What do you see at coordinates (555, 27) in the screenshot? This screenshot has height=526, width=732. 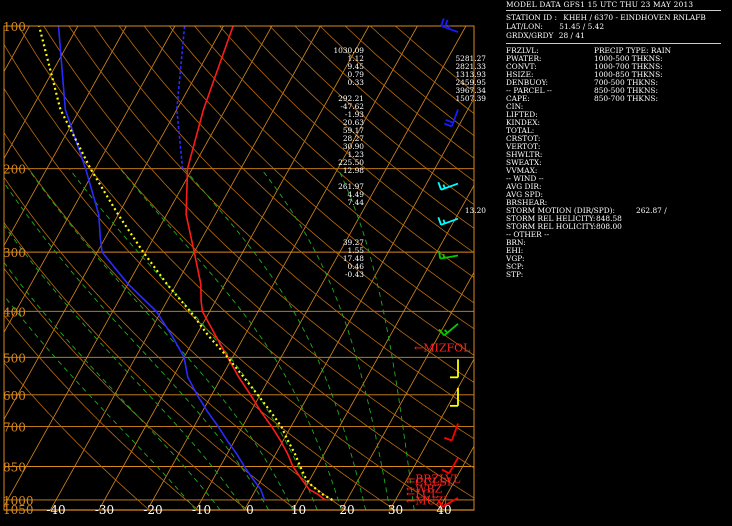 I see `latlon-row: LAT/LON: 51.45 / 5.42` at bounding box center [555, 27].